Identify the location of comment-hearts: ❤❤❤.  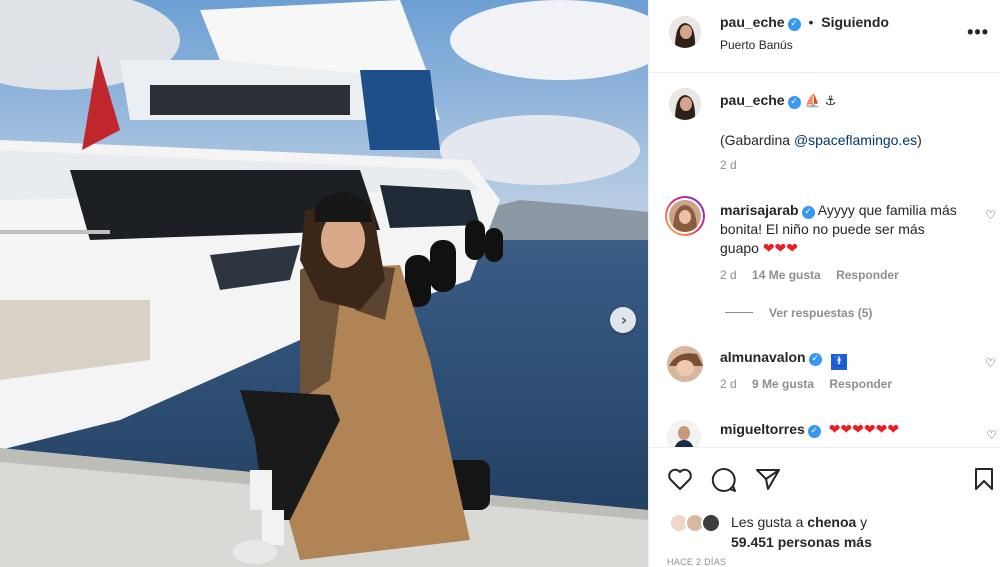
(780, 249).